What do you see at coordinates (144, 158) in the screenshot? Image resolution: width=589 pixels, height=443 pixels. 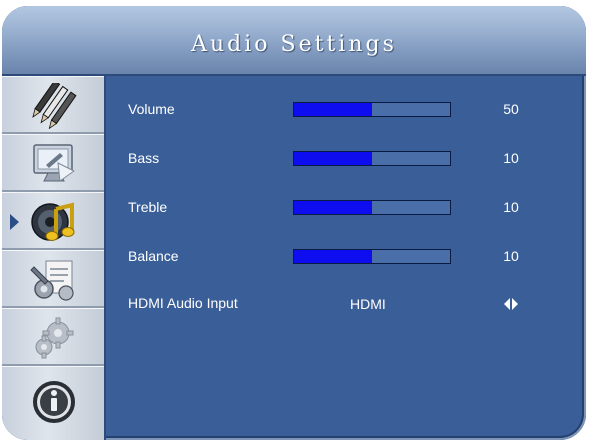 I see `bass-label: Bass` at bounding box center [144, 158].